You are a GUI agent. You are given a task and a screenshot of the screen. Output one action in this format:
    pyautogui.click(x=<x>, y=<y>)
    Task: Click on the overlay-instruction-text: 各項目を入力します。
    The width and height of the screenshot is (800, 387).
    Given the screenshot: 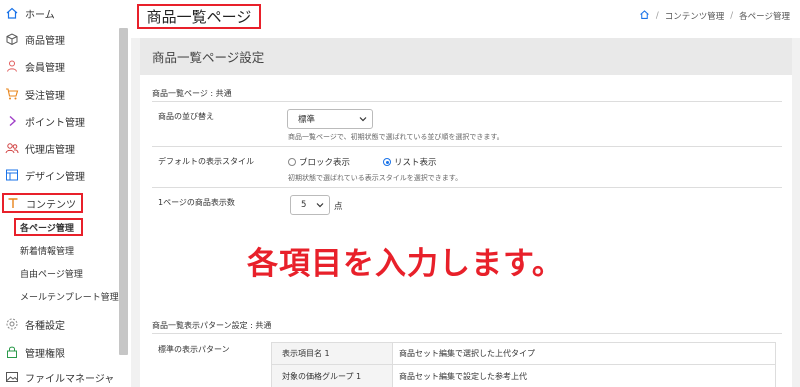 What is the action you would take?
    pyautogui.click(x=405, y=264)
    